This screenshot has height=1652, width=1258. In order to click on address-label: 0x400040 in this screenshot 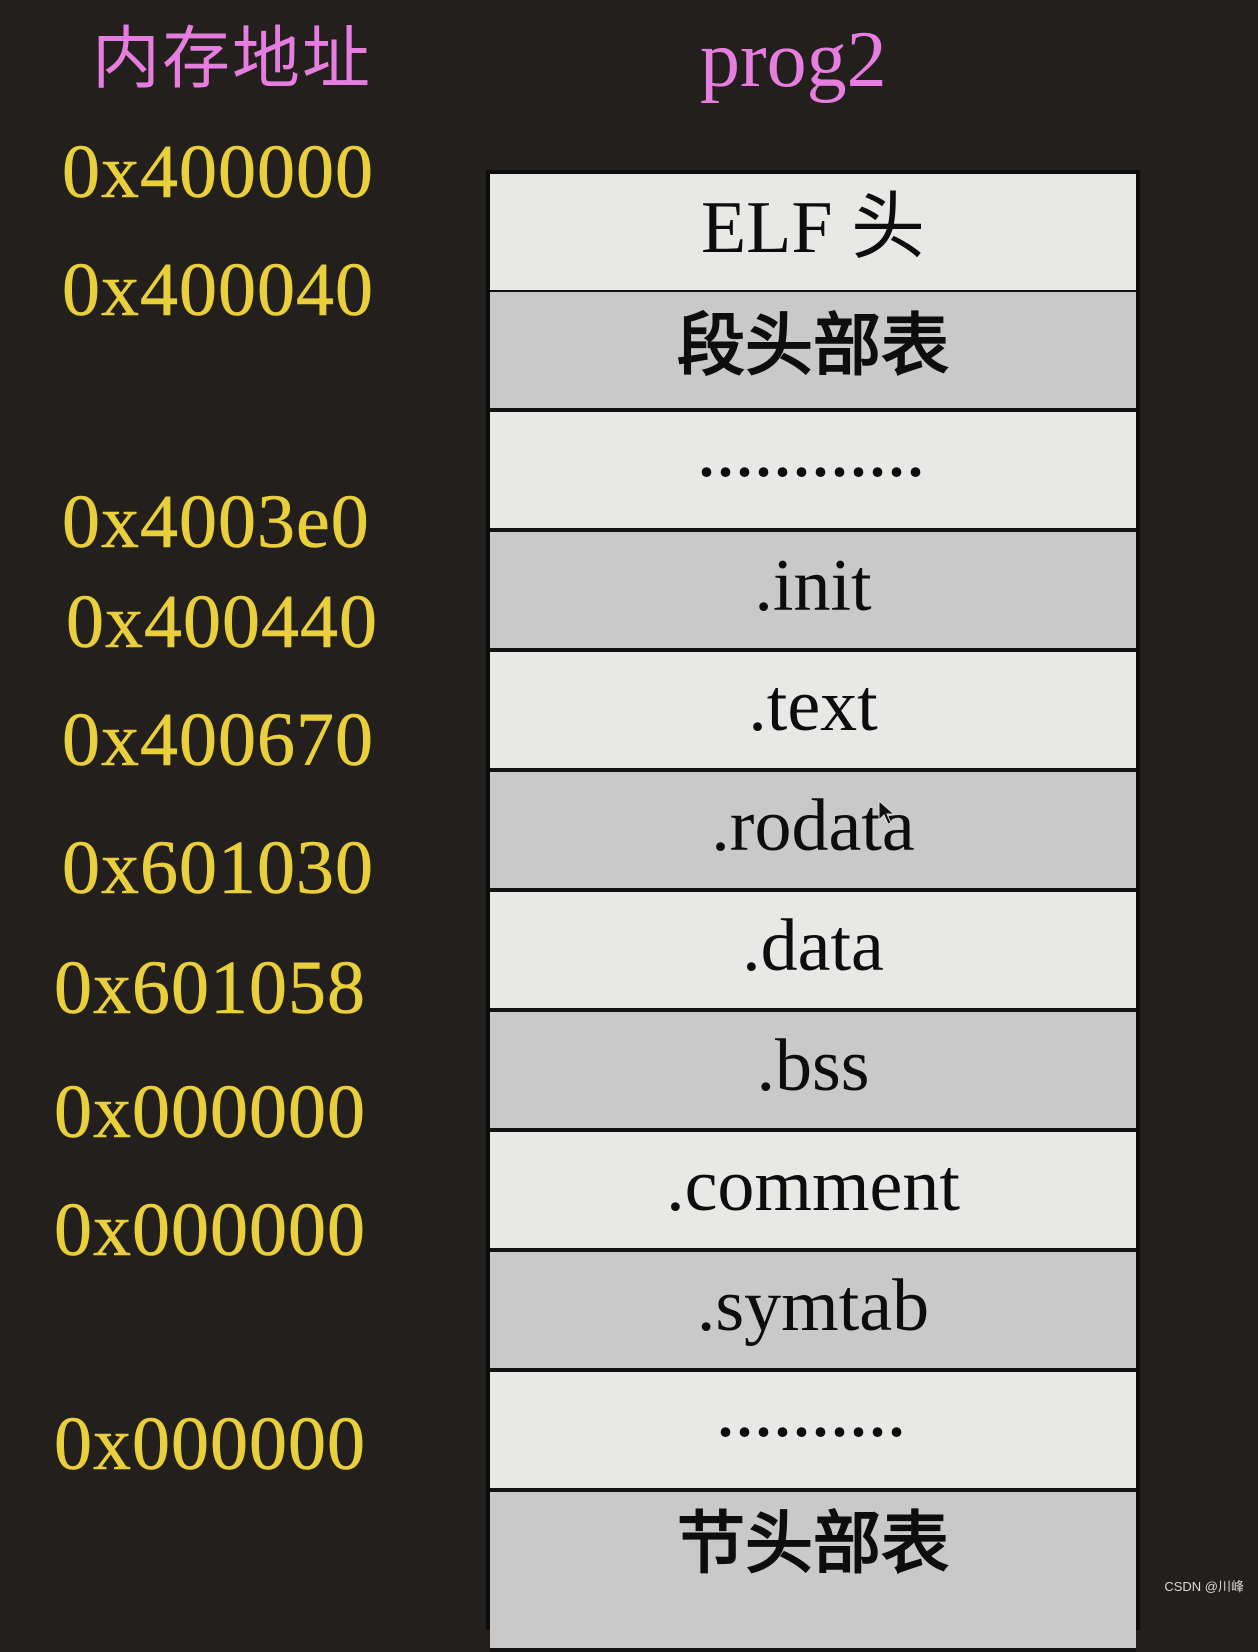, I will do `click(218, 290)`.